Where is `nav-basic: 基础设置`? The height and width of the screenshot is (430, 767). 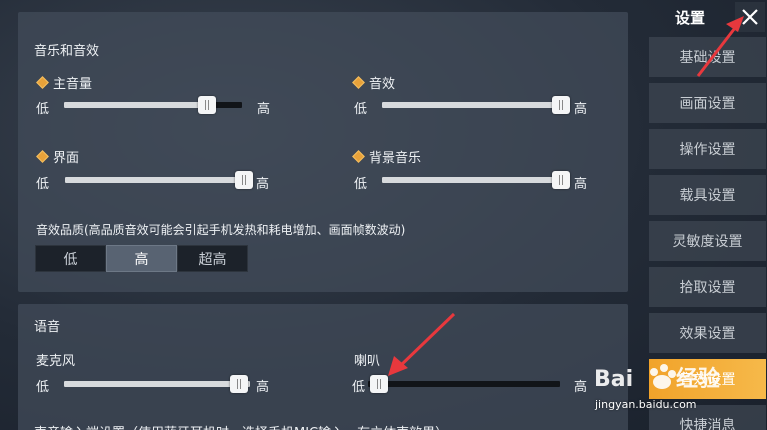
nav-basic: 基础设置 is located at coordinates (707, 57).